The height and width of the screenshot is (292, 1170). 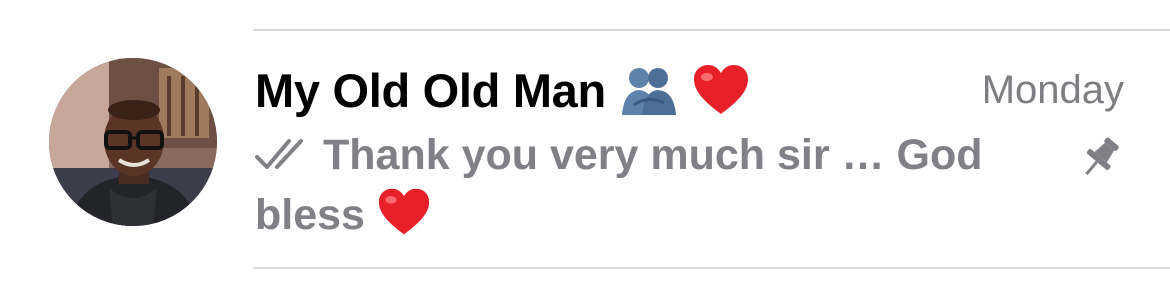 I want to click on chat-title-row: My Old Old Man, so click(x=502, y=90).